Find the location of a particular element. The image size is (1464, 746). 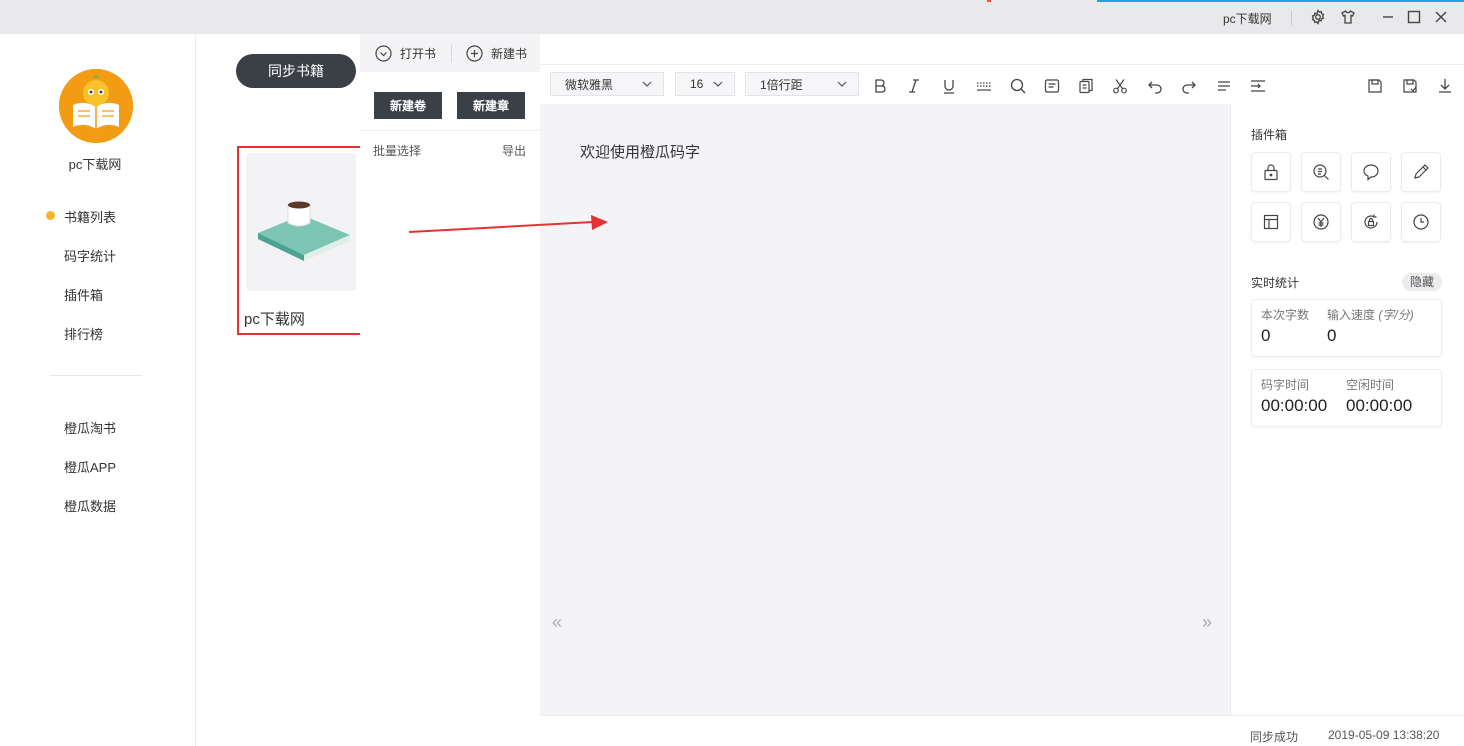

title-separator is located at coordinates (1291, 18).